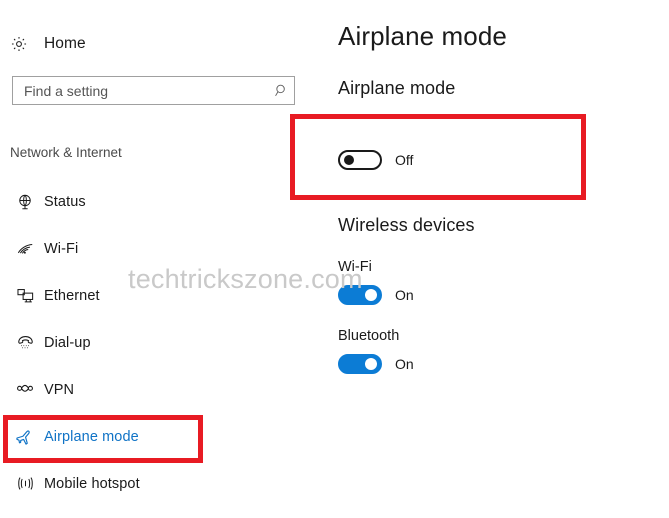 This screenshot has height=518, width=669. I want to click on sidebar-item-mobile-hotspot-label: Mobile hotspot, so click(92, 483).